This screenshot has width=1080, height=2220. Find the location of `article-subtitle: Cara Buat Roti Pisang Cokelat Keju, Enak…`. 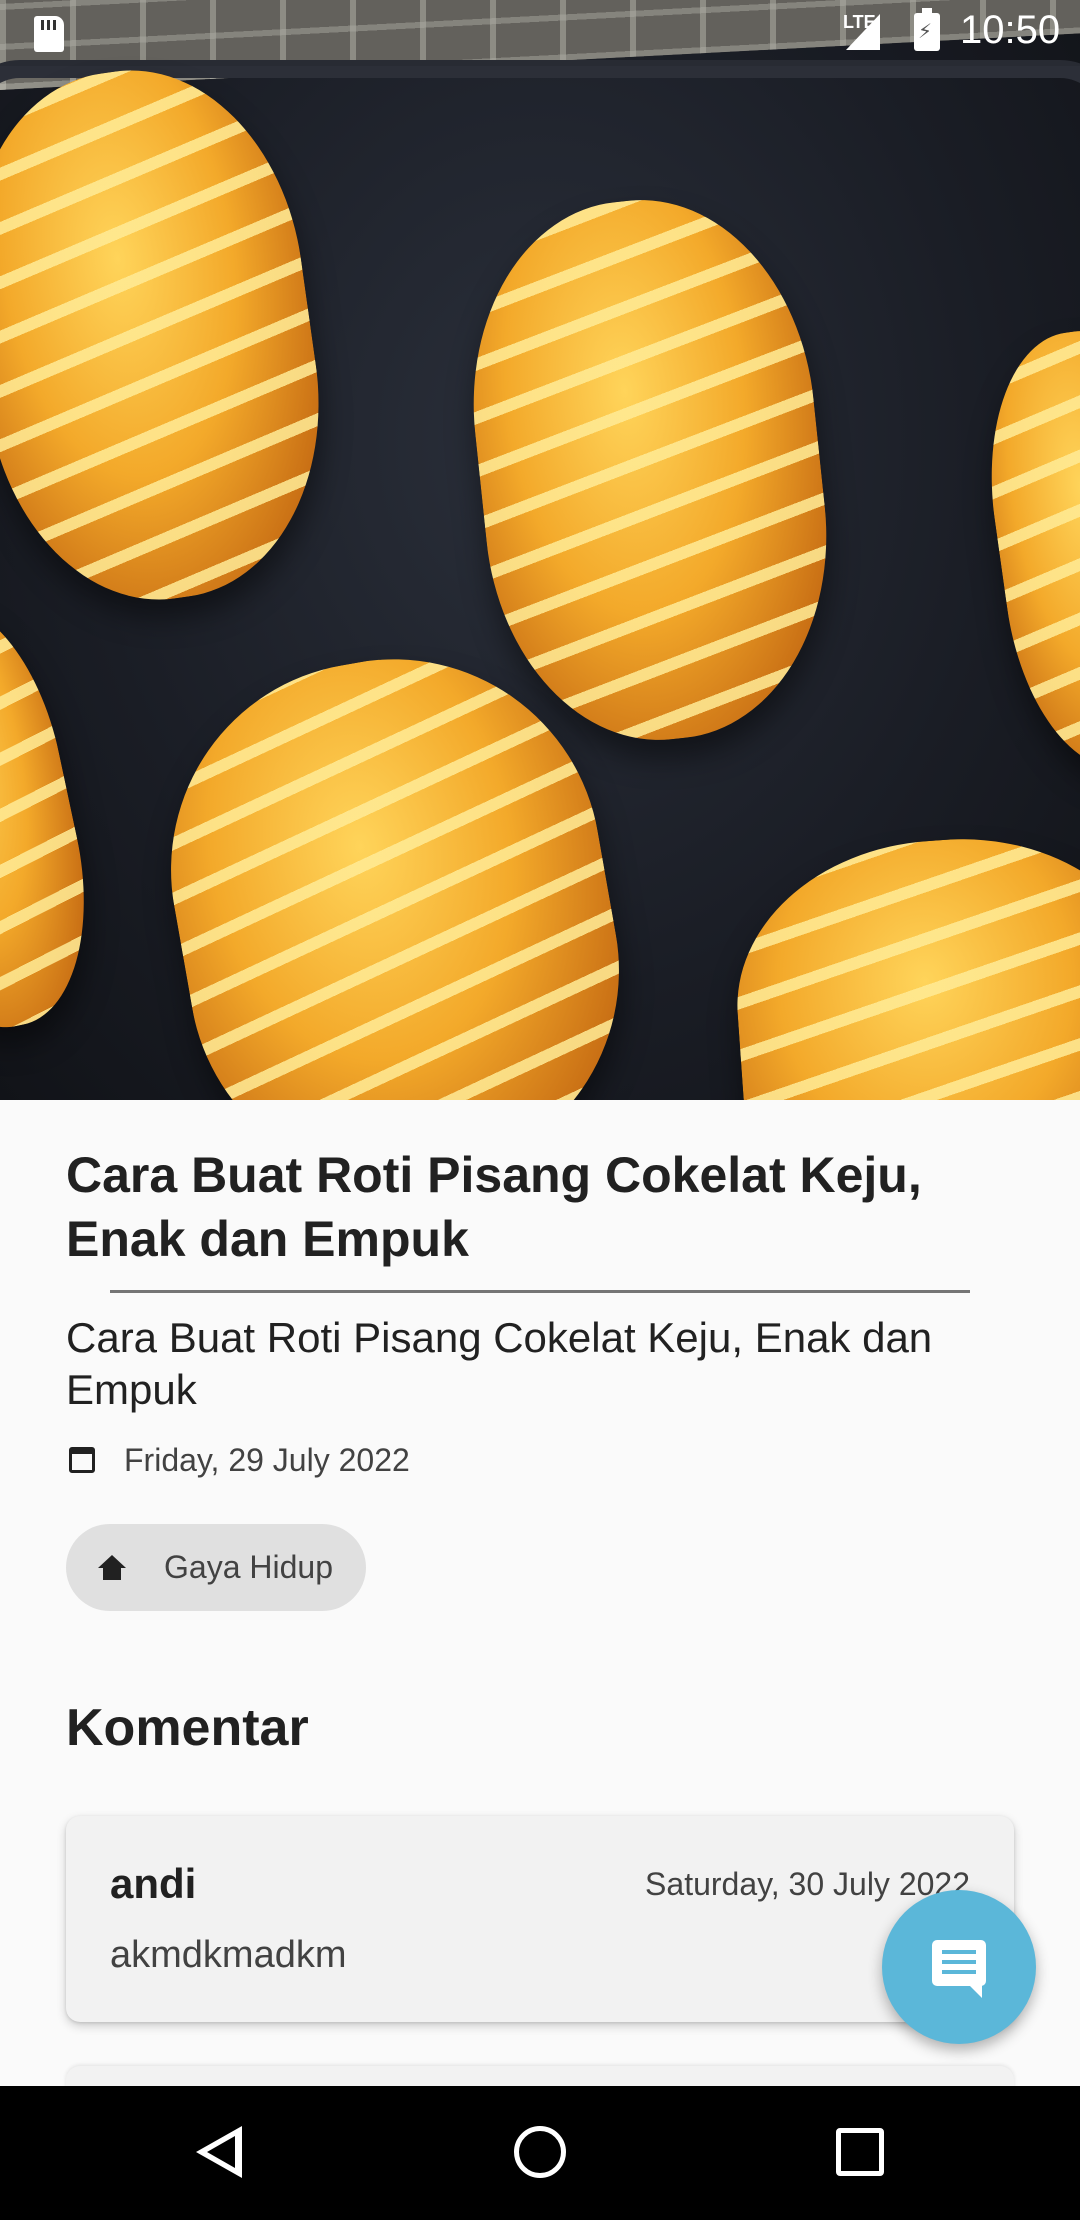

article-subtitle: Cara Buat Roti Pisang Cokelat Keju, Enak… is located at coordinates (499, 1363).